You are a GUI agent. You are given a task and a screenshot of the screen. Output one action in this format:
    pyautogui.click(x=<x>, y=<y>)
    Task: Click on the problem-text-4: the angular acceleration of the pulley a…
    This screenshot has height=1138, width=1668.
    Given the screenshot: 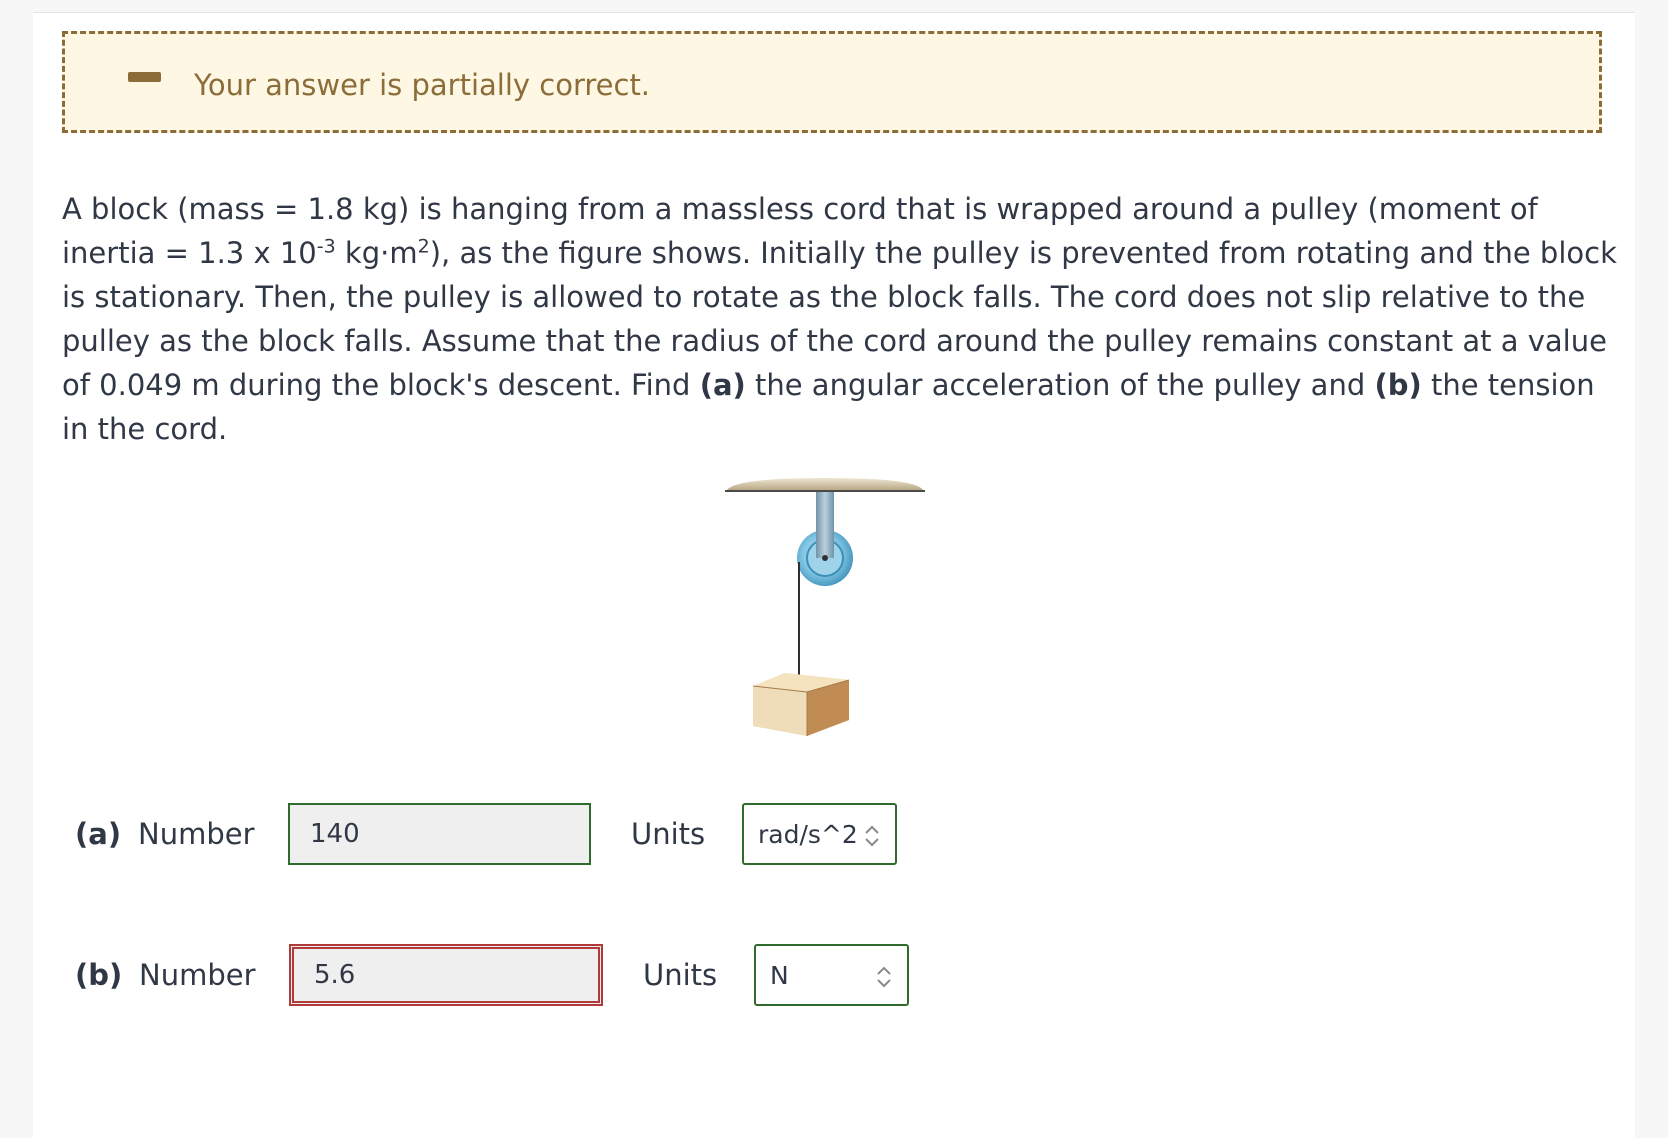 What is the action you would take?
    pyautogui.click(x=1060, y=385)
    